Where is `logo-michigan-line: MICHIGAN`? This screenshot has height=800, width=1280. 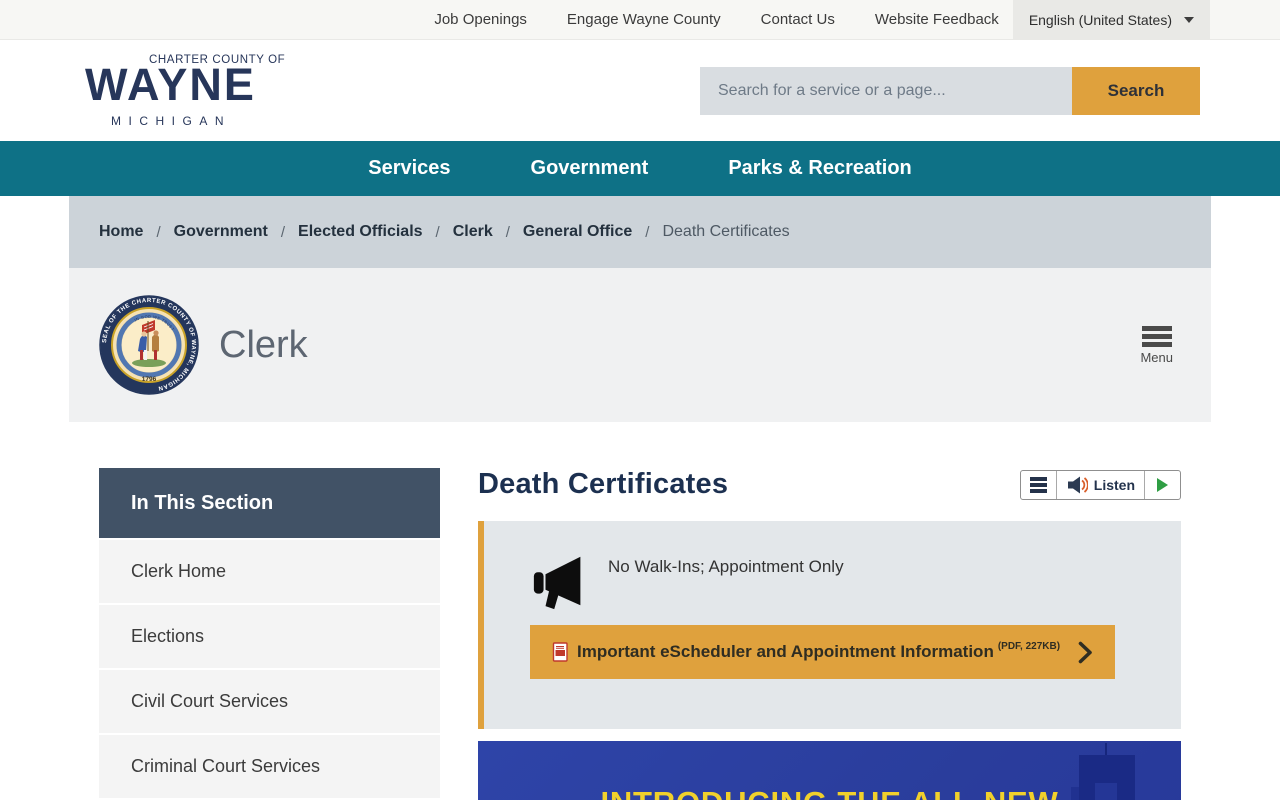 logo-michigan-line: MICHIGAN is located at coordinates (171, 120).